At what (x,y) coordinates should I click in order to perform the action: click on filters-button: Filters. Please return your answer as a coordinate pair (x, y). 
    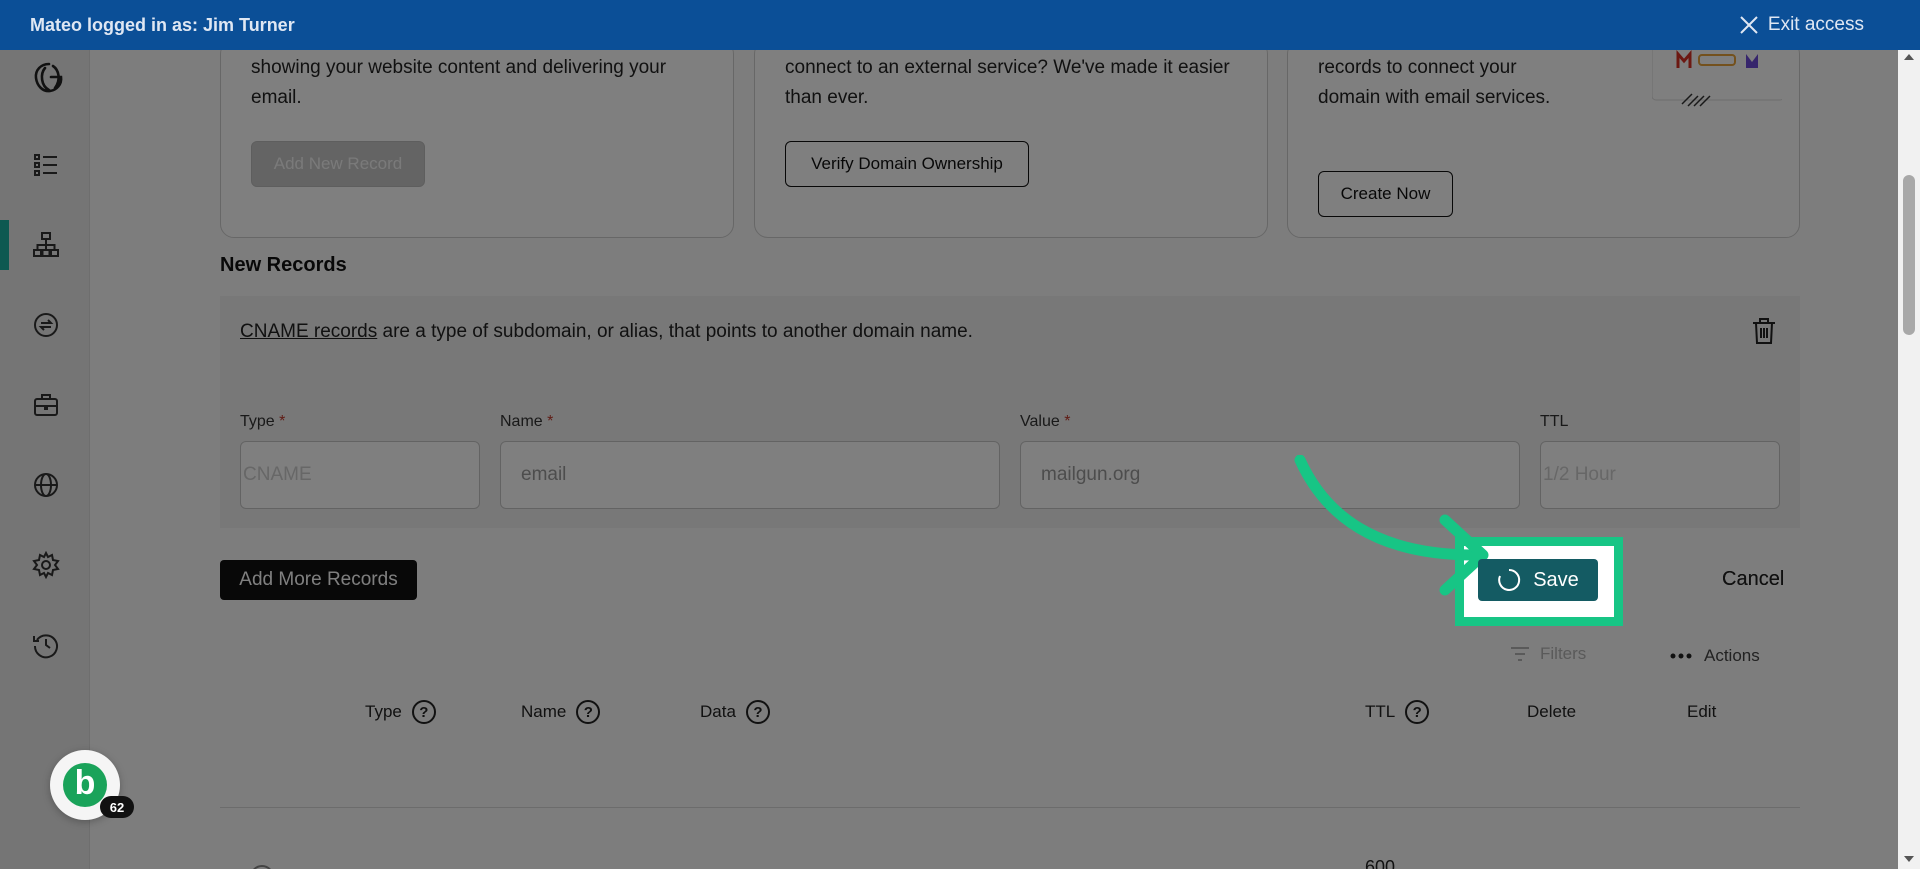
    Looking at the image, I should click on (1548, 654).